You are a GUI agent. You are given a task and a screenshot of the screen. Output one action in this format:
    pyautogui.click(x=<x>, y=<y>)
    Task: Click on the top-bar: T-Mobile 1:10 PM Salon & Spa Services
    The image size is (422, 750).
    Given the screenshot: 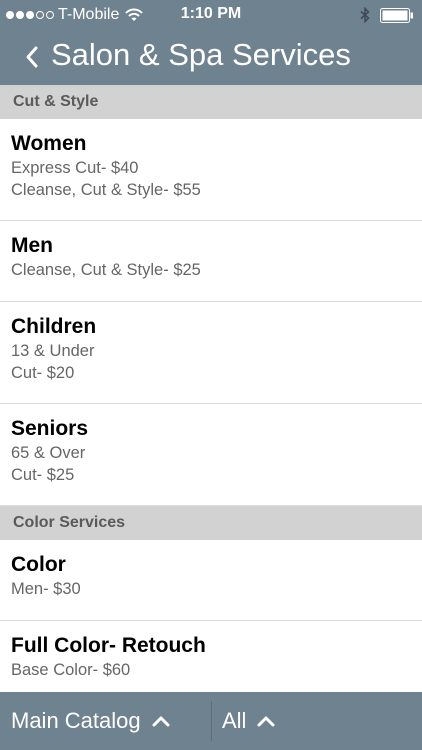 What is the action you would take?
    pyautogui.click(x=211, y=42)
    